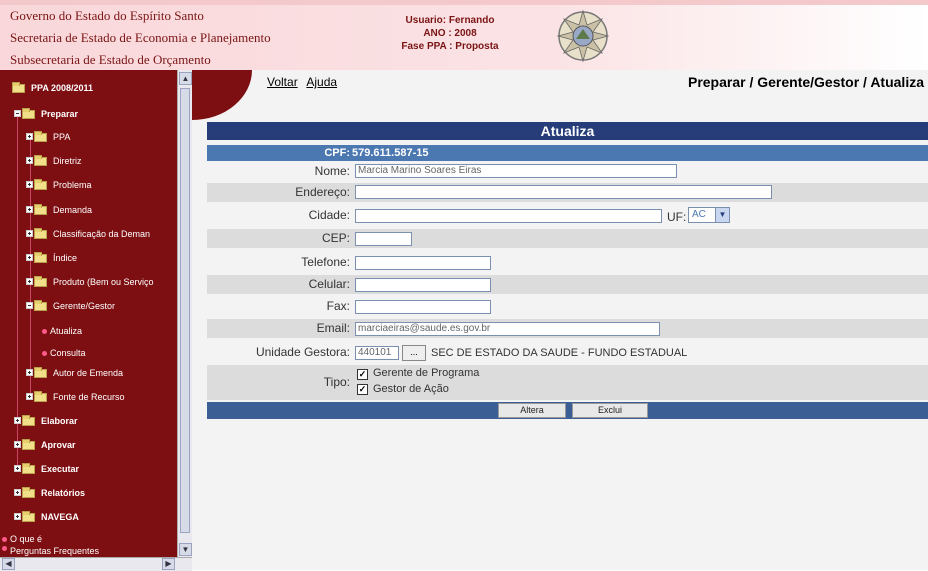  I want to click on cpf-row: CPF: 579.611.587-15, so click(567, 153).